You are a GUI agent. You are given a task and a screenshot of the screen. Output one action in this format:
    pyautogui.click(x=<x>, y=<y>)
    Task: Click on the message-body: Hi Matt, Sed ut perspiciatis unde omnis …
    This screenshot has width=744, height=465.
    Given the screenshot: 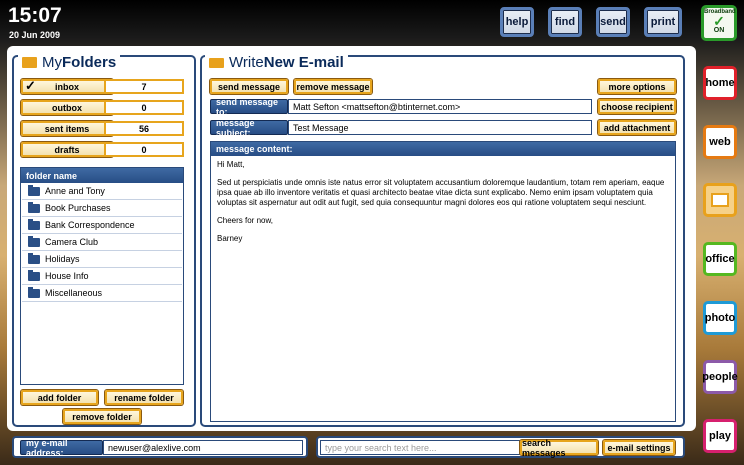 What is the action you would take?
    pyautogui.click(x=443, y=202)
    